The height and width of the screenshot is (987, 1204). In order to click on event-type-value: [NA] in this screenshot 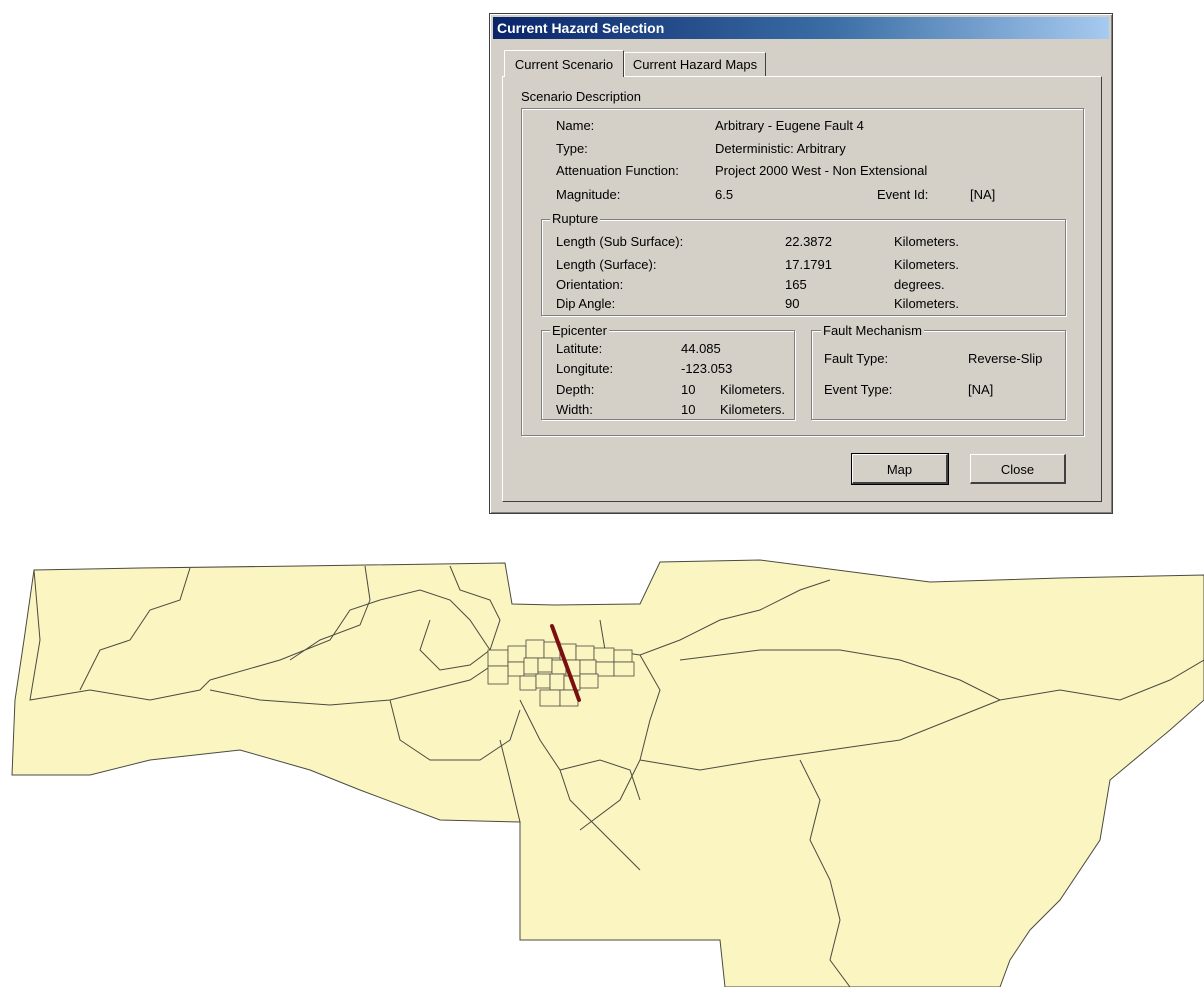, I will do `click(981, 389)`.